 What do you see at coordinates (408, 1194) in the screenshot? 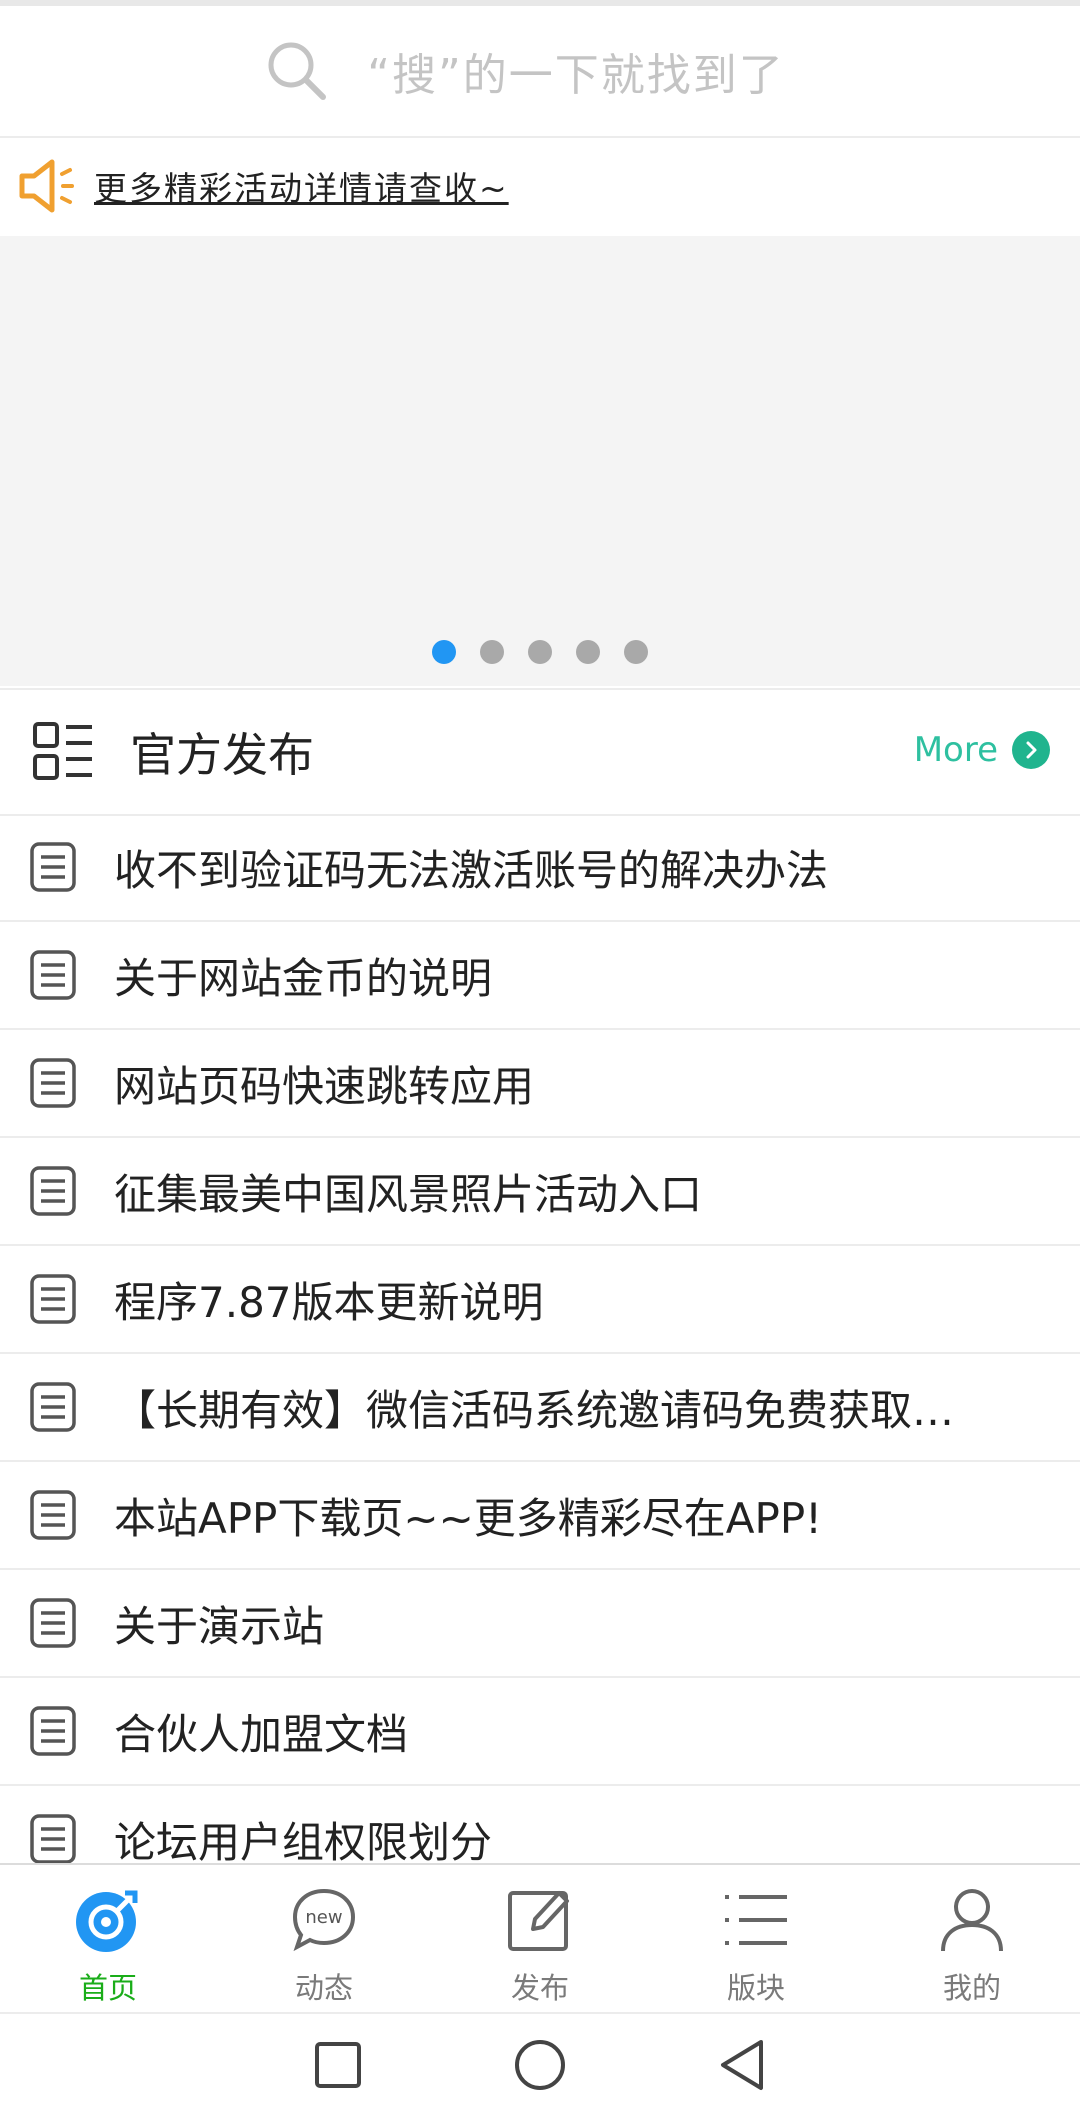
I see `post-title: 征集最美中国风景照片活动入口` at bounding box center [408, 1194].